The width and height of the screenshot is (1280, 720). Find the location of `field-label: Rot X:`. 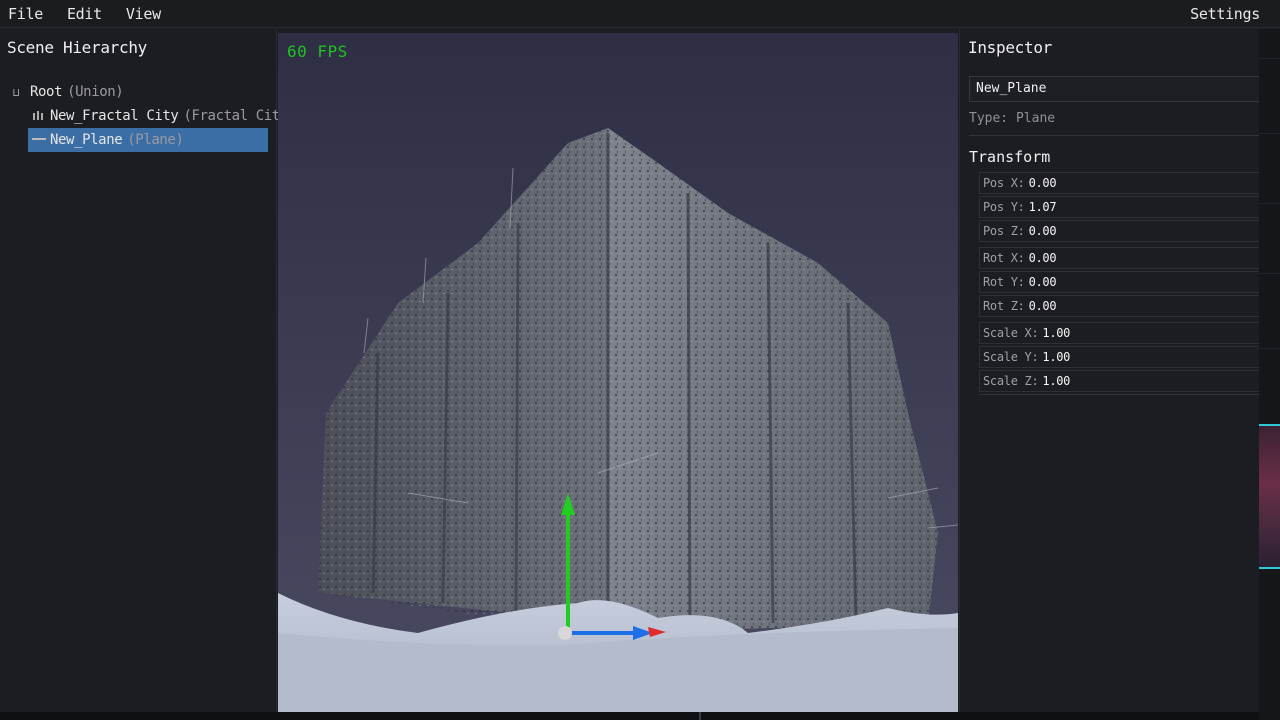

field-label: Rot X: is located at coordinates (1004, 258).